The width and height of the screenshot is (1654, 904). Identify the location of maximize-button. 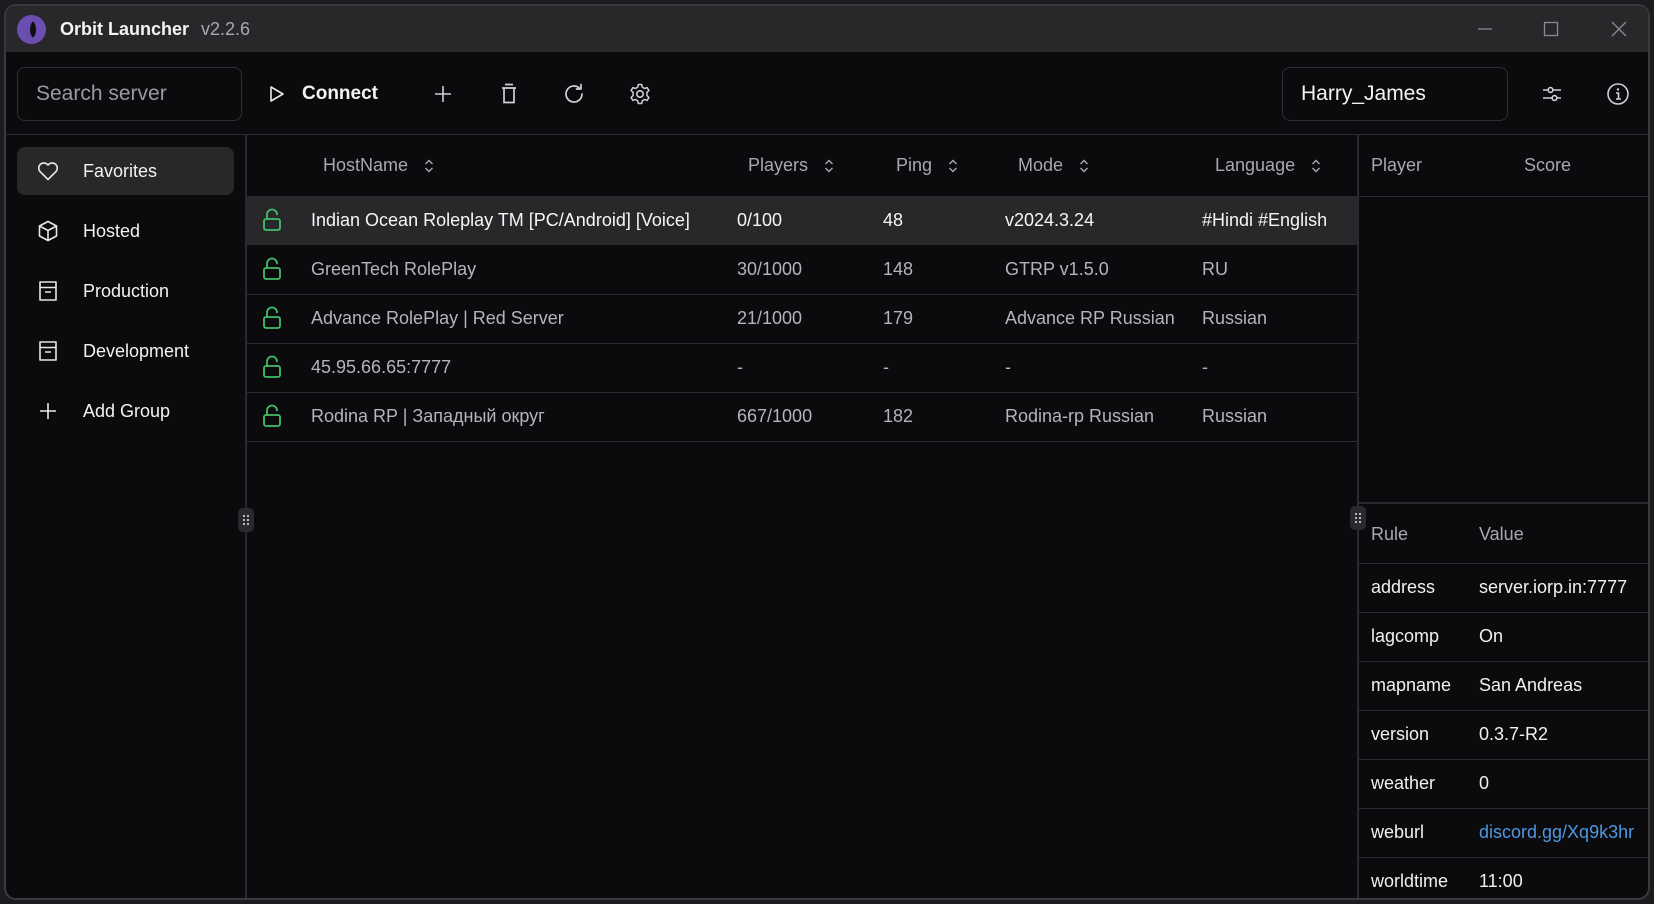
(1551, 29).